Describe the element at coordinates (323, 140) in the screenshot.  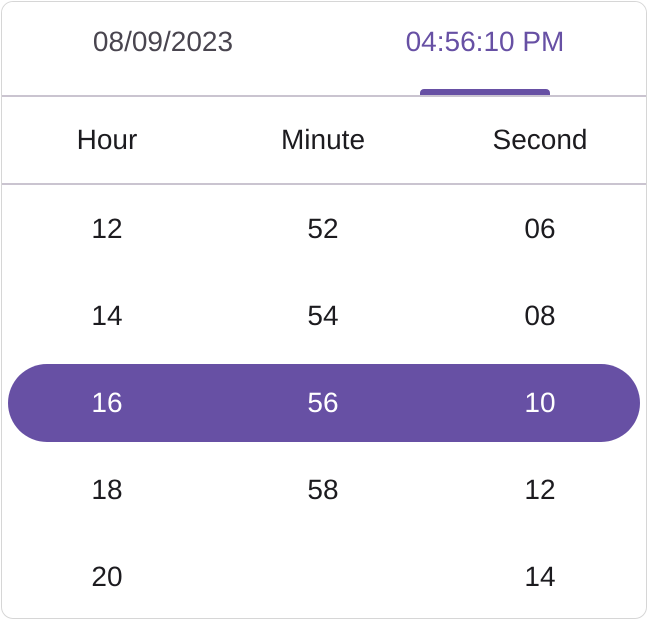
I see `column-header: Minute` at that location.